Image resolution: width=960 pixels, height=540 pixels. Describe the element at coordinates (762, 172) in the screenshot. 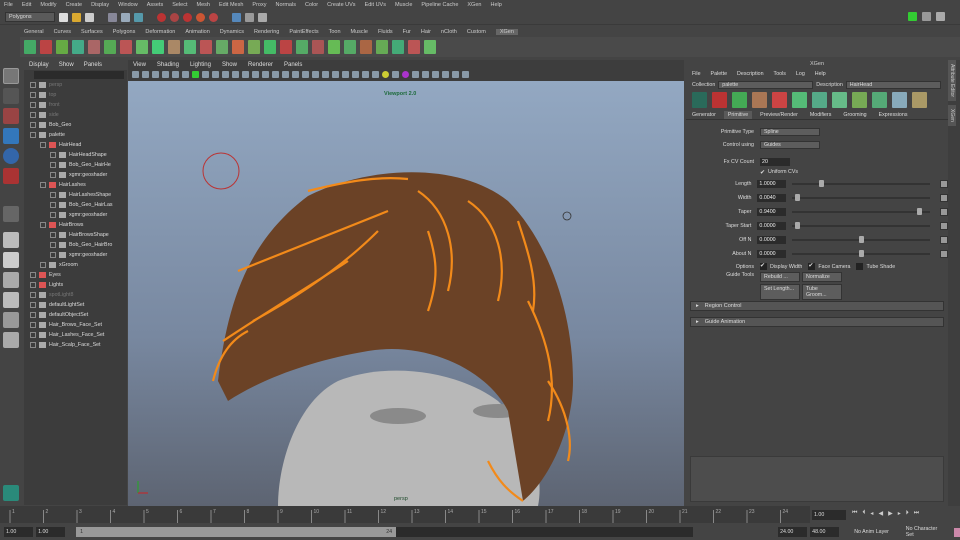

I see `uniform-cvs-checkbox: ✔` at that location.